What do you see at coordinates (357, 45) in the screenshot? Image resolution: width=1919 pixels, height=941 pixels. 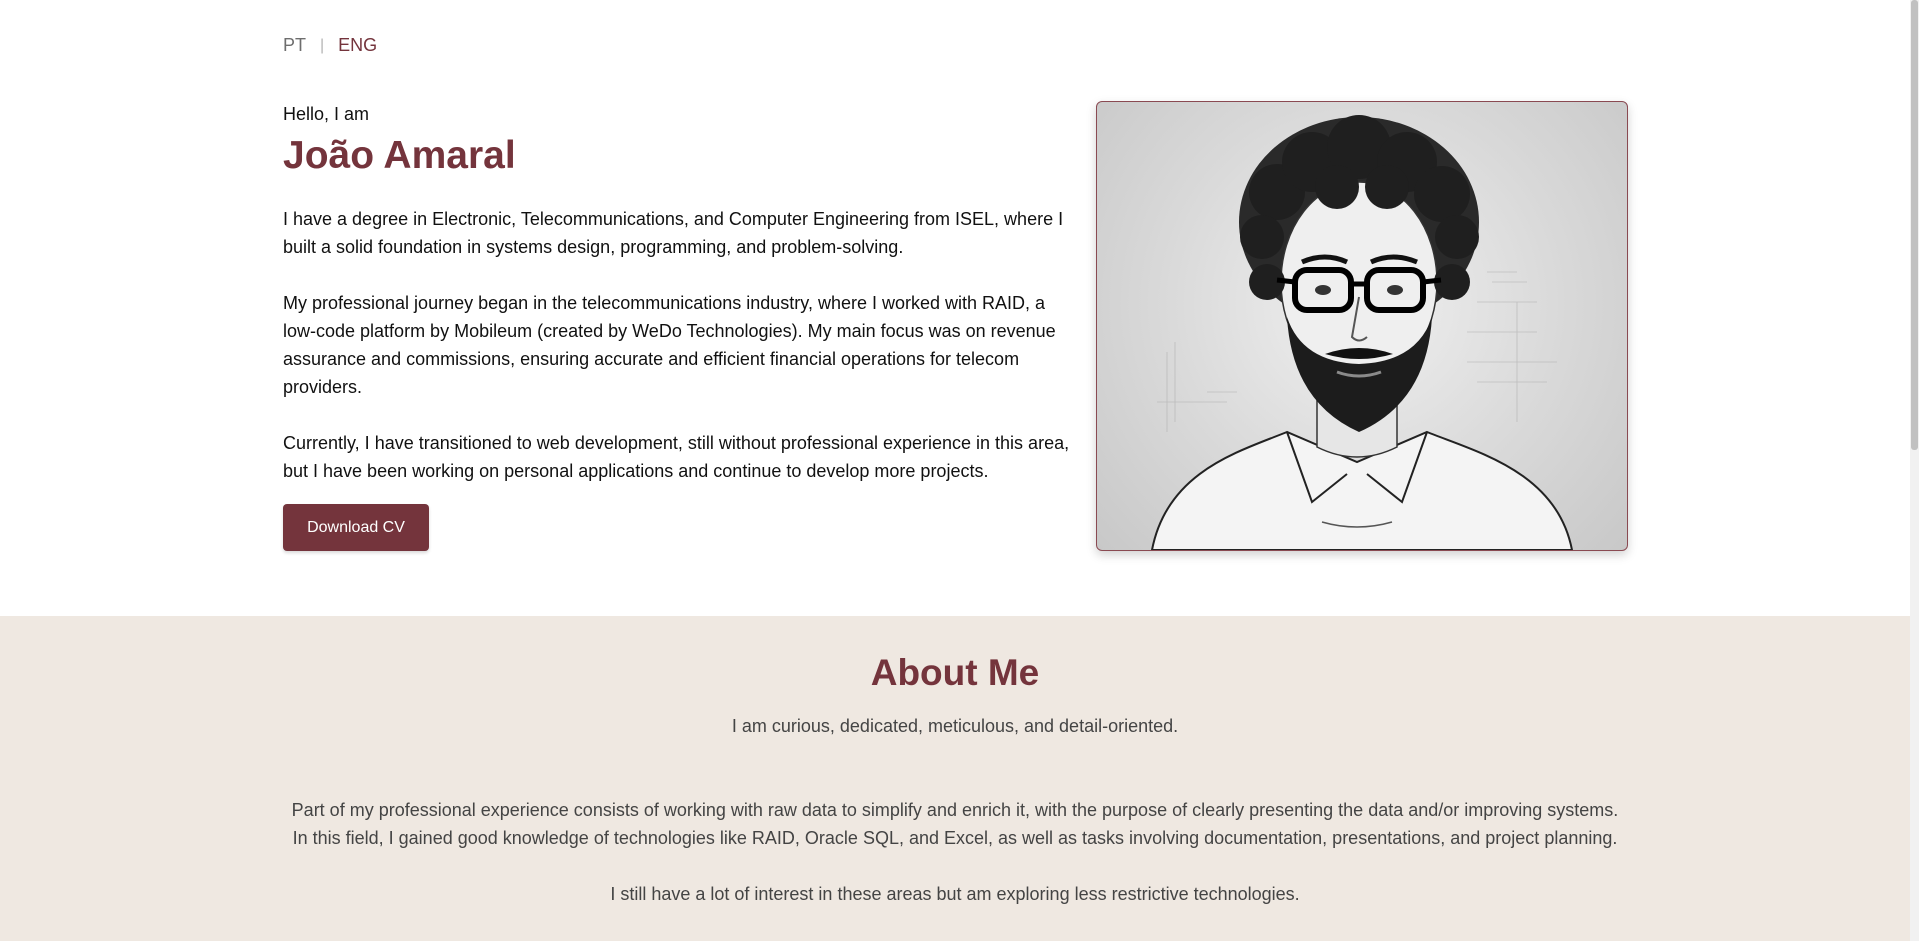 I see `lang-eng-link: ENG` at bounding box center [357, 45].